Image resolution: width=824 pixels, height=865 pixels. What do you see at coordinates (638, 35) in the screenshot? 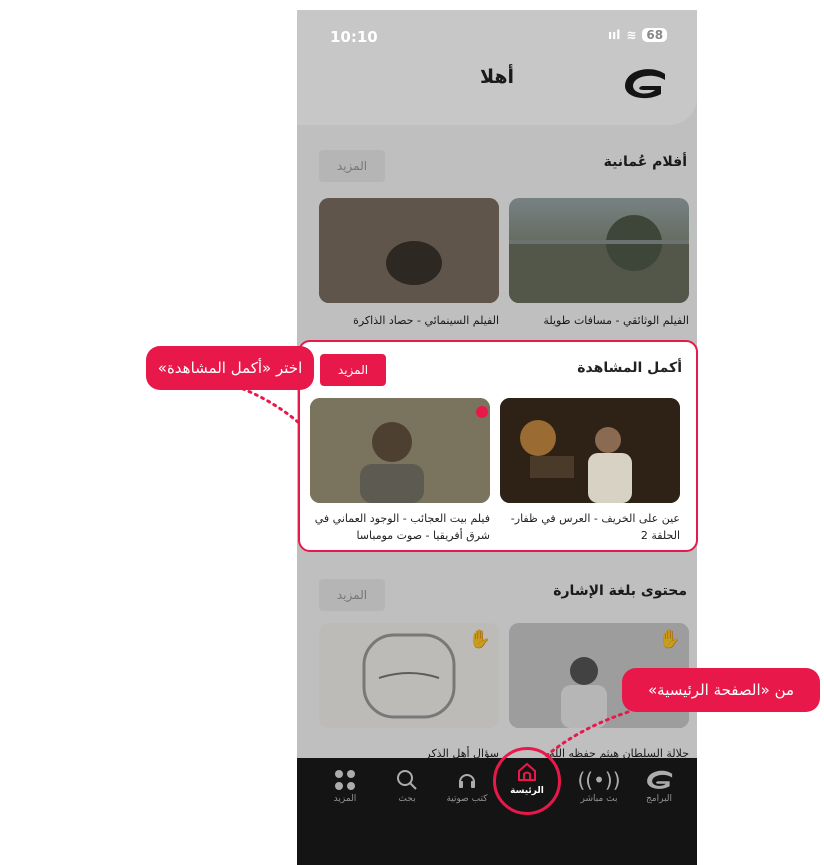
I see `status-icons: ııl ≋ 68` at bounding box center [638, 35].